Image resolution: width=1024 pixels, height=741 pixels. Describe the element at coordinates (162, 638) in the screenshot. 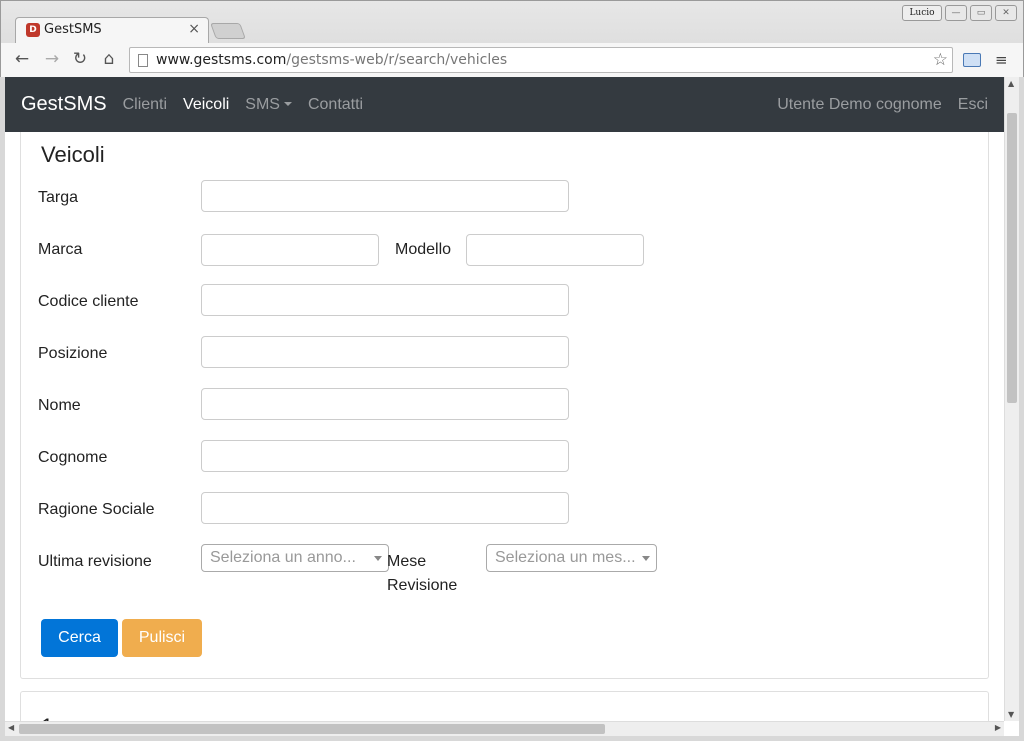

I see `clear-button: Pulisci` at that location.